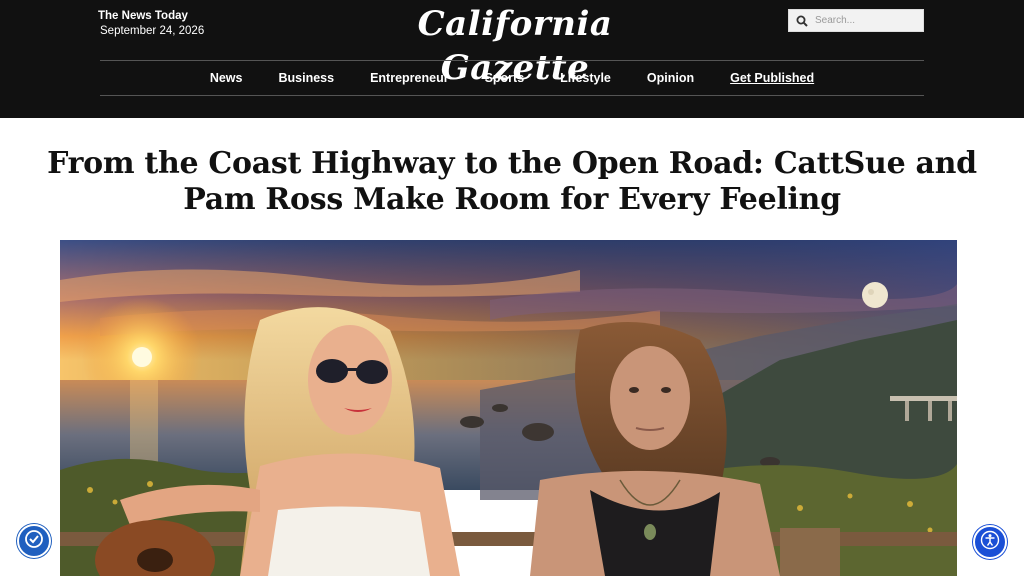 The width and height of the screenshot is (1024, 576). What do you see at coordinates (143, 16) in the screenshot?
I see `header-tagline: The News Today` at bounding box center [143, 16].